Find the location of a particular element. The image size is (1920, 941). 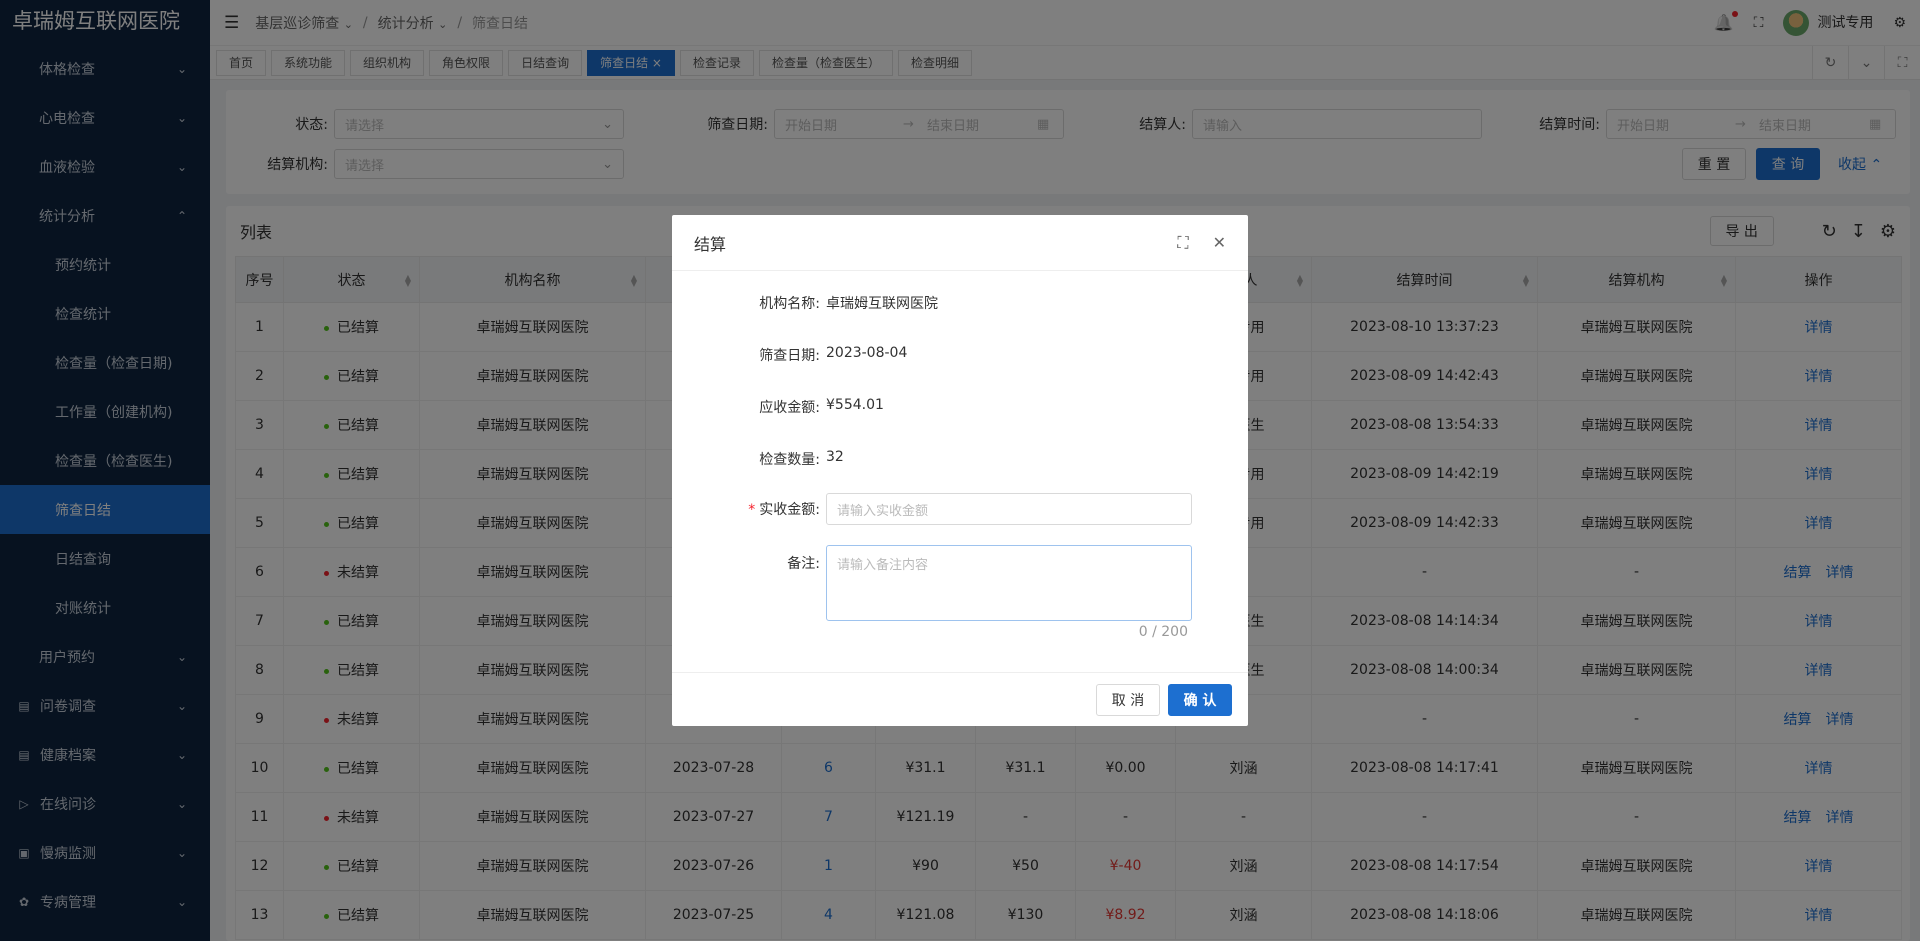

dialog-header: 结算 ⛶ ✕ is located at coordinates (960, 243).